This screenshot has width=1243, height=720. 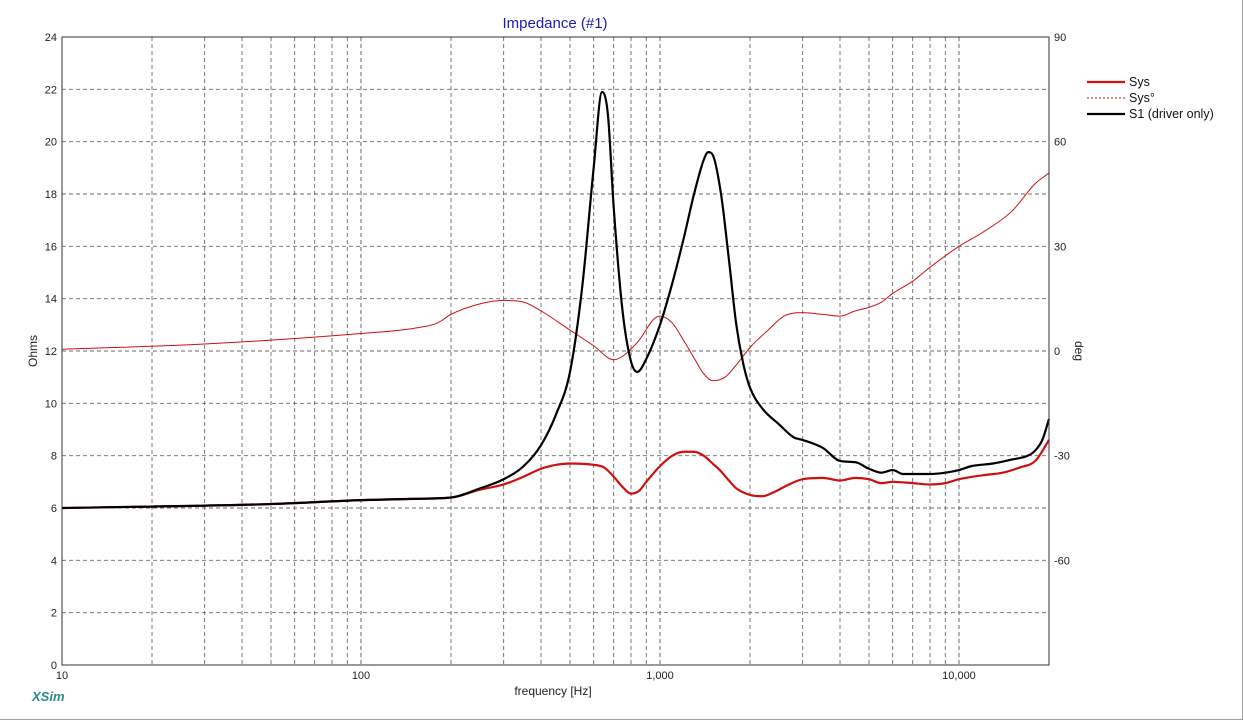 I want to click on y-tick-label-left: 16, so click(x=51, y=247).